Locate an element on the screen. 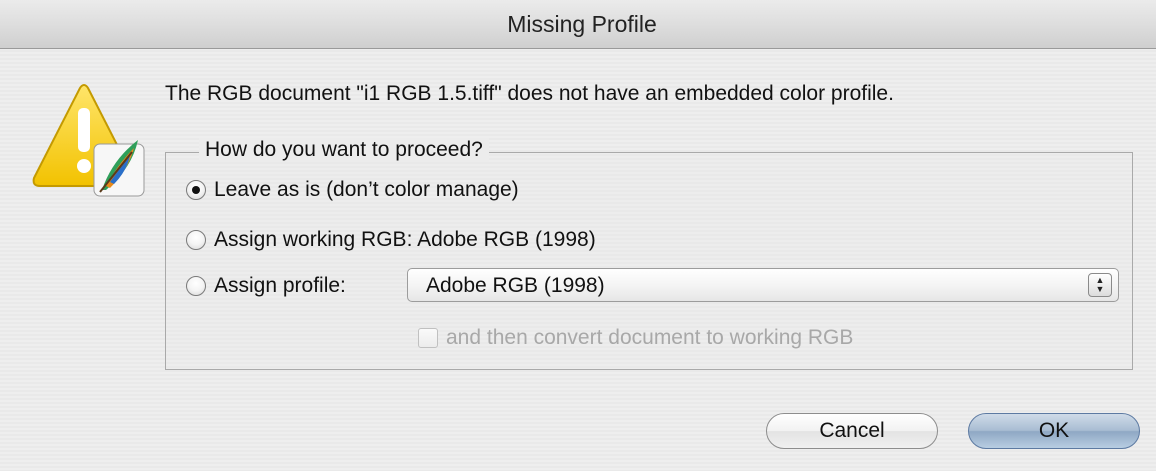  cancel-button: Cancel is located at coordinates (852, 431).